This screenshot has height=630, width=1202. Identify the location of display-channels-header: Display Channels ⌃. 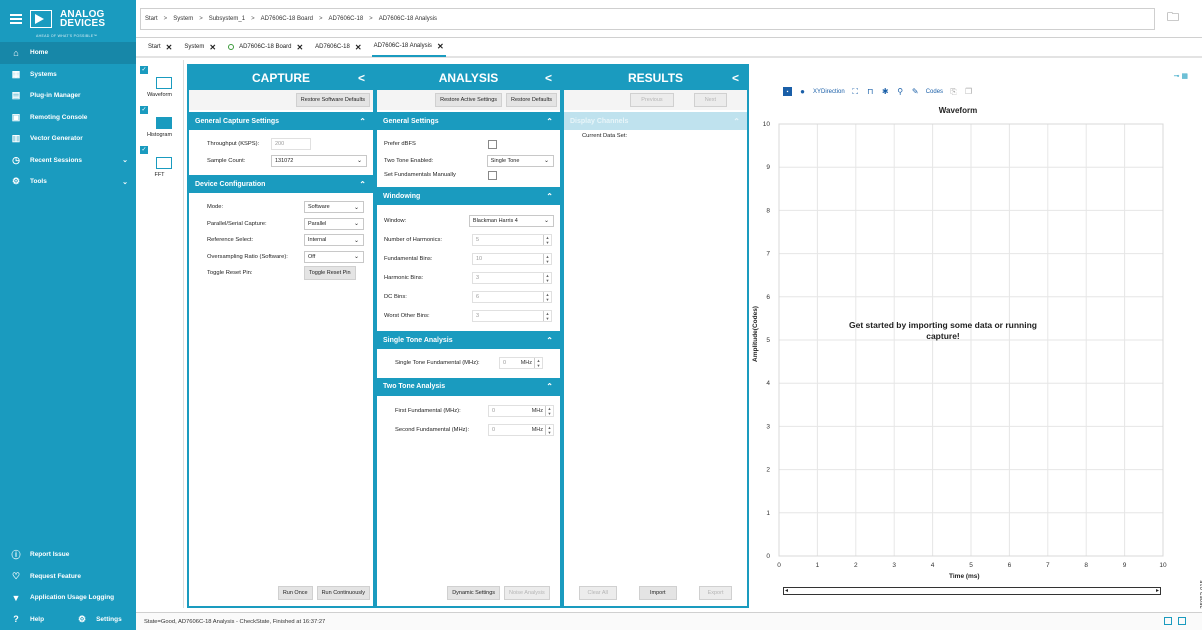
(655, 121).